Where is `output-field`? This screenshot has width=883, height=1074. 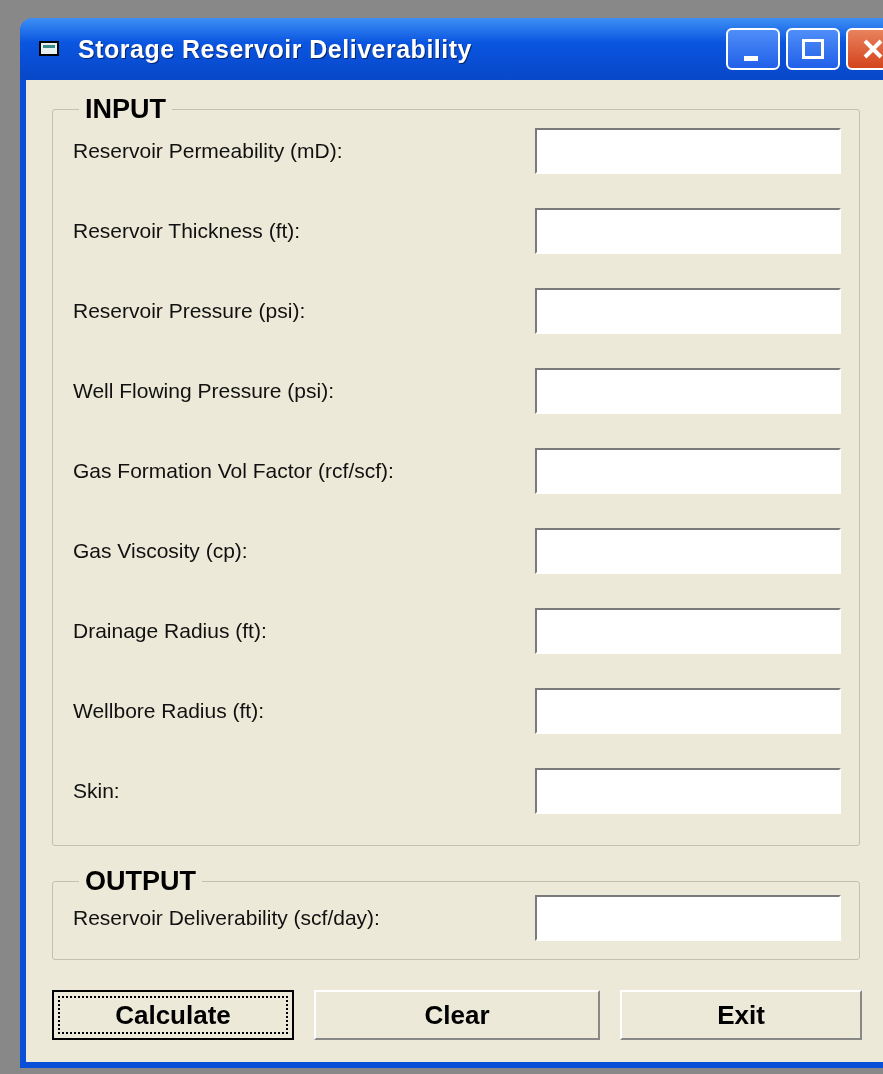 output-field is located at coordinates (688, 918).